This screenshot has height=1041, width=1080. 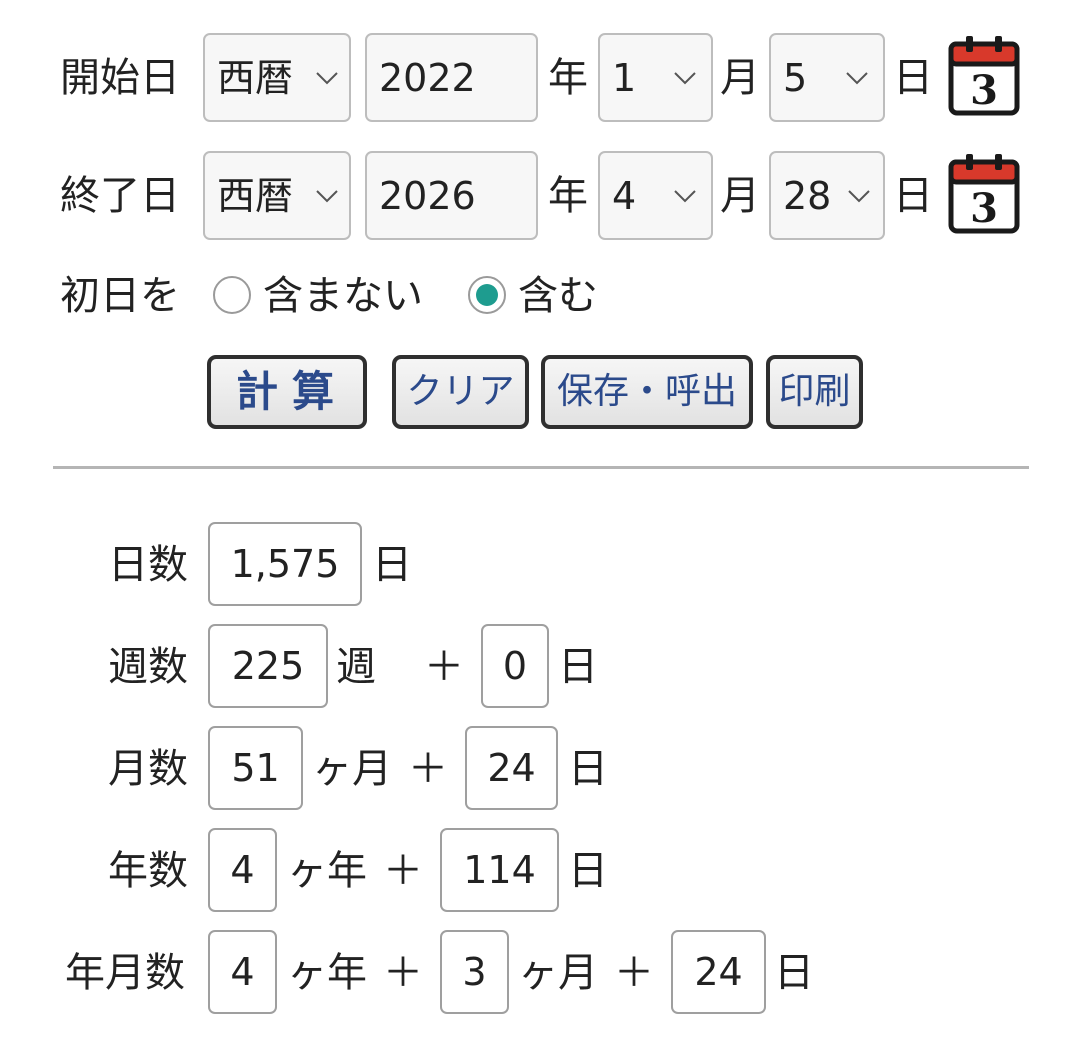 What do you see at coordinates (558, 973) in the screenshot?
I see `ymd-months-unit: ヶ月` at bounding box center [558, 973].